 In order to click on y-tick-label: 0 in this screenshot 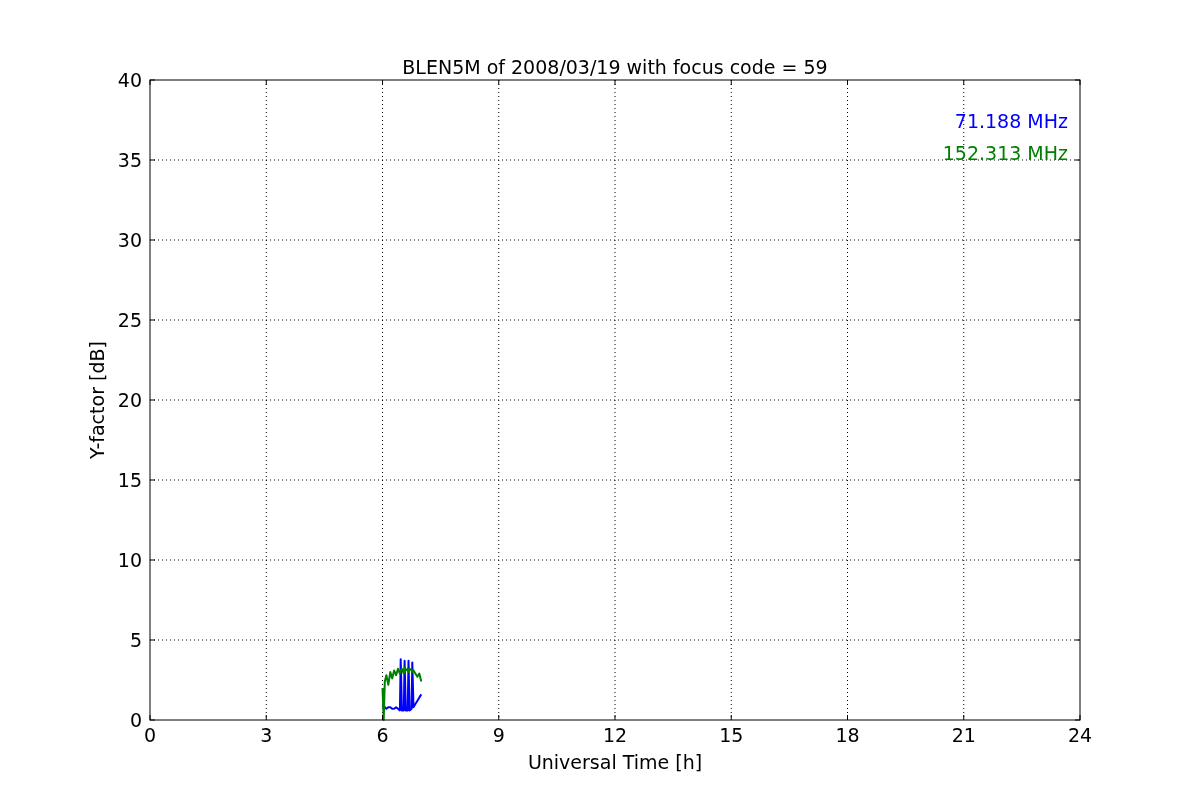, I will do `click(135, 720)`.